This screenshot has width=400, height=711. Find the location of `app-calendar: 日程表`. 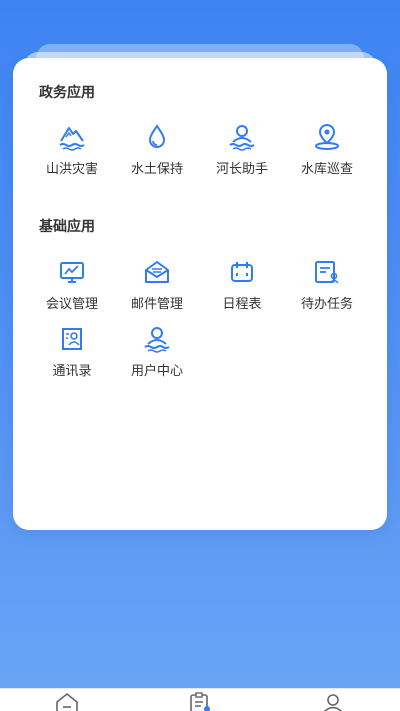

app-calendar: 日程表 is located at coordinates (242, 284).